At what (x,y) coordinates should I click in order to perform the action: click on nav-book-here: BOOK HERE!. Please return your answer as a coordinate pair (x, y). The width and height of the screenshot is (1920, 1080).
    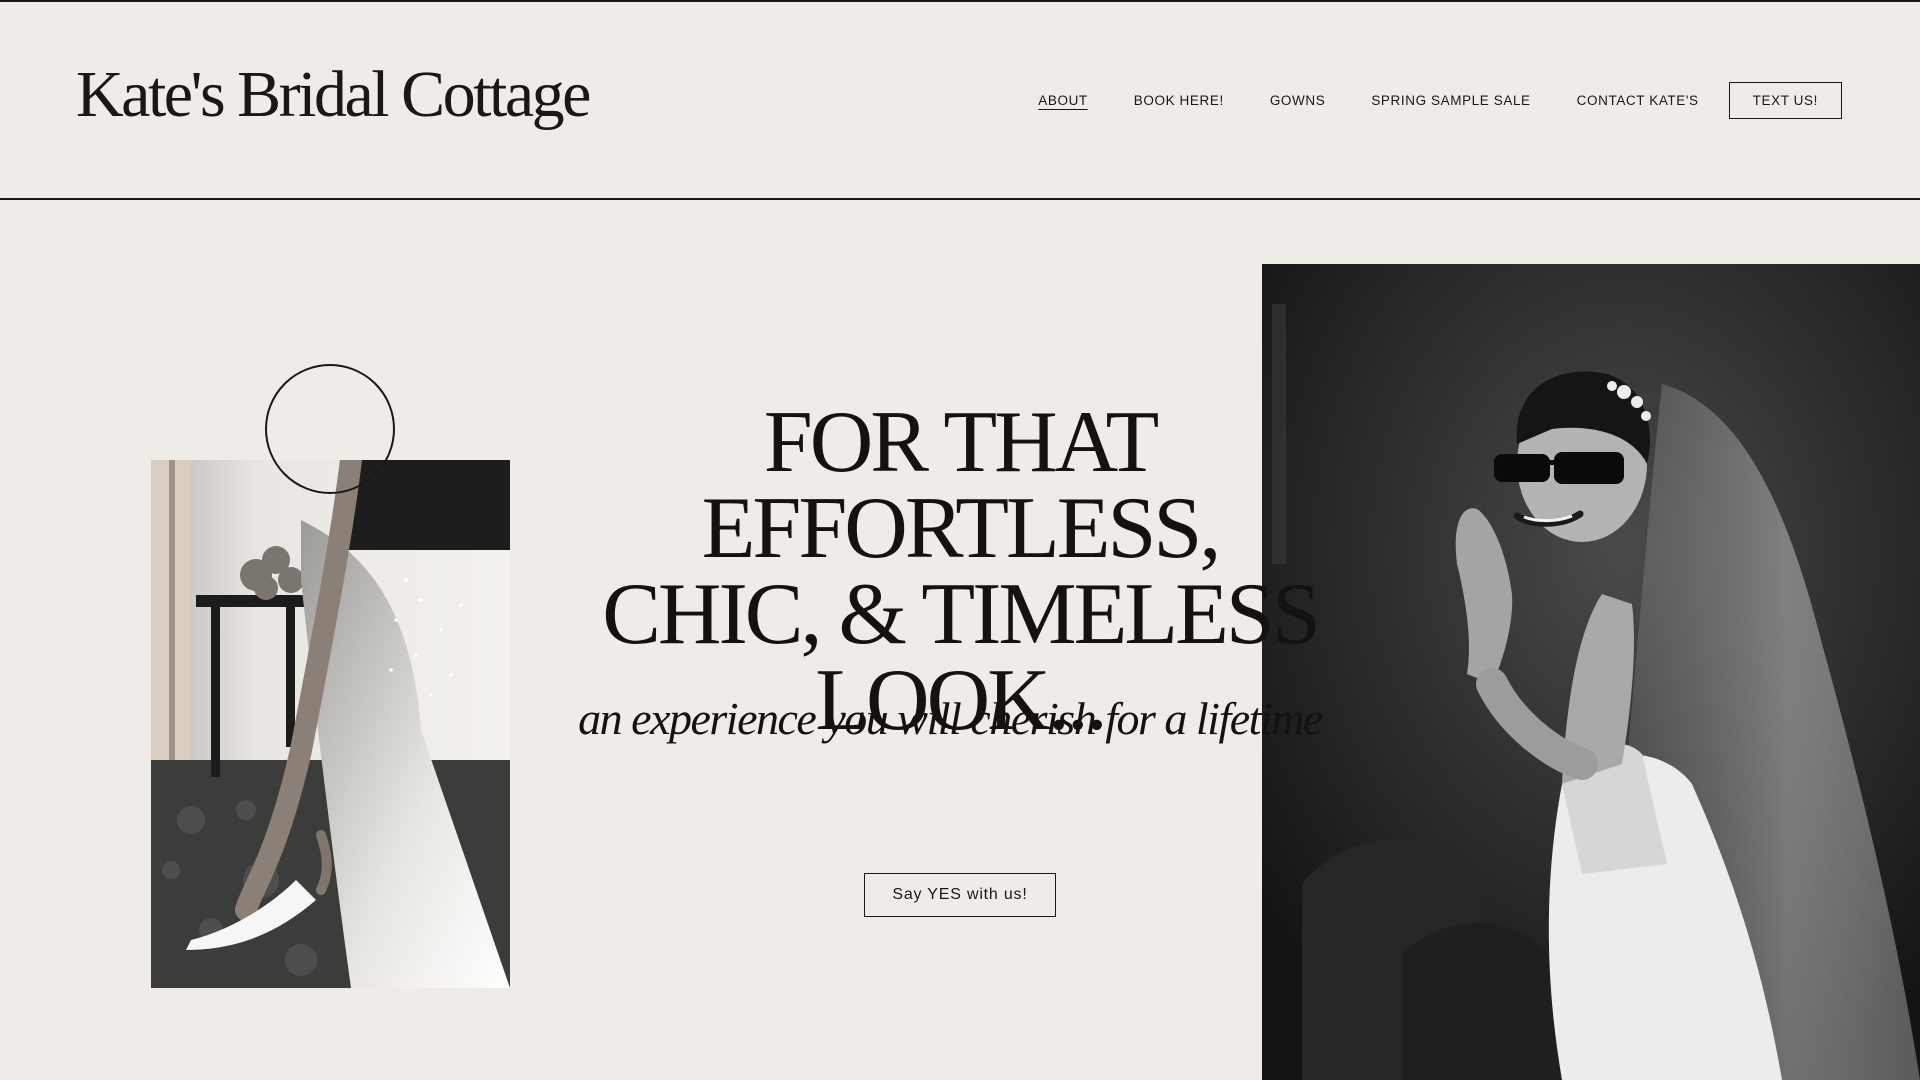
    Looking at the image, I should click on (1179, 100).